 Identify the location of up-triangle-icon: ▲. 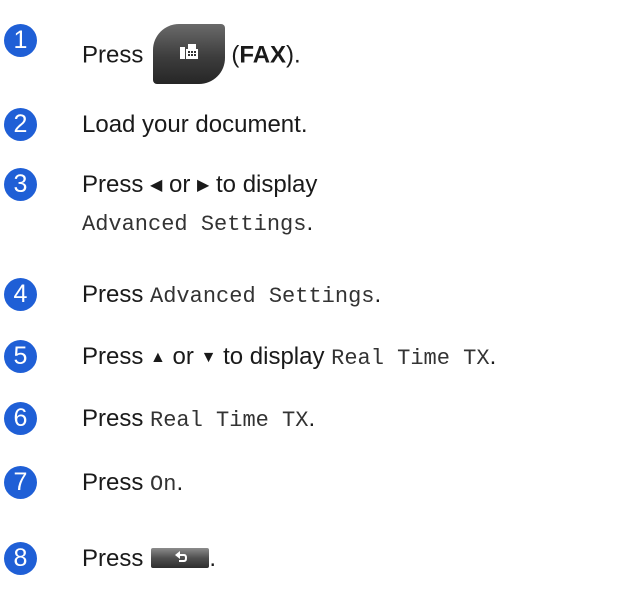
(158, 357).